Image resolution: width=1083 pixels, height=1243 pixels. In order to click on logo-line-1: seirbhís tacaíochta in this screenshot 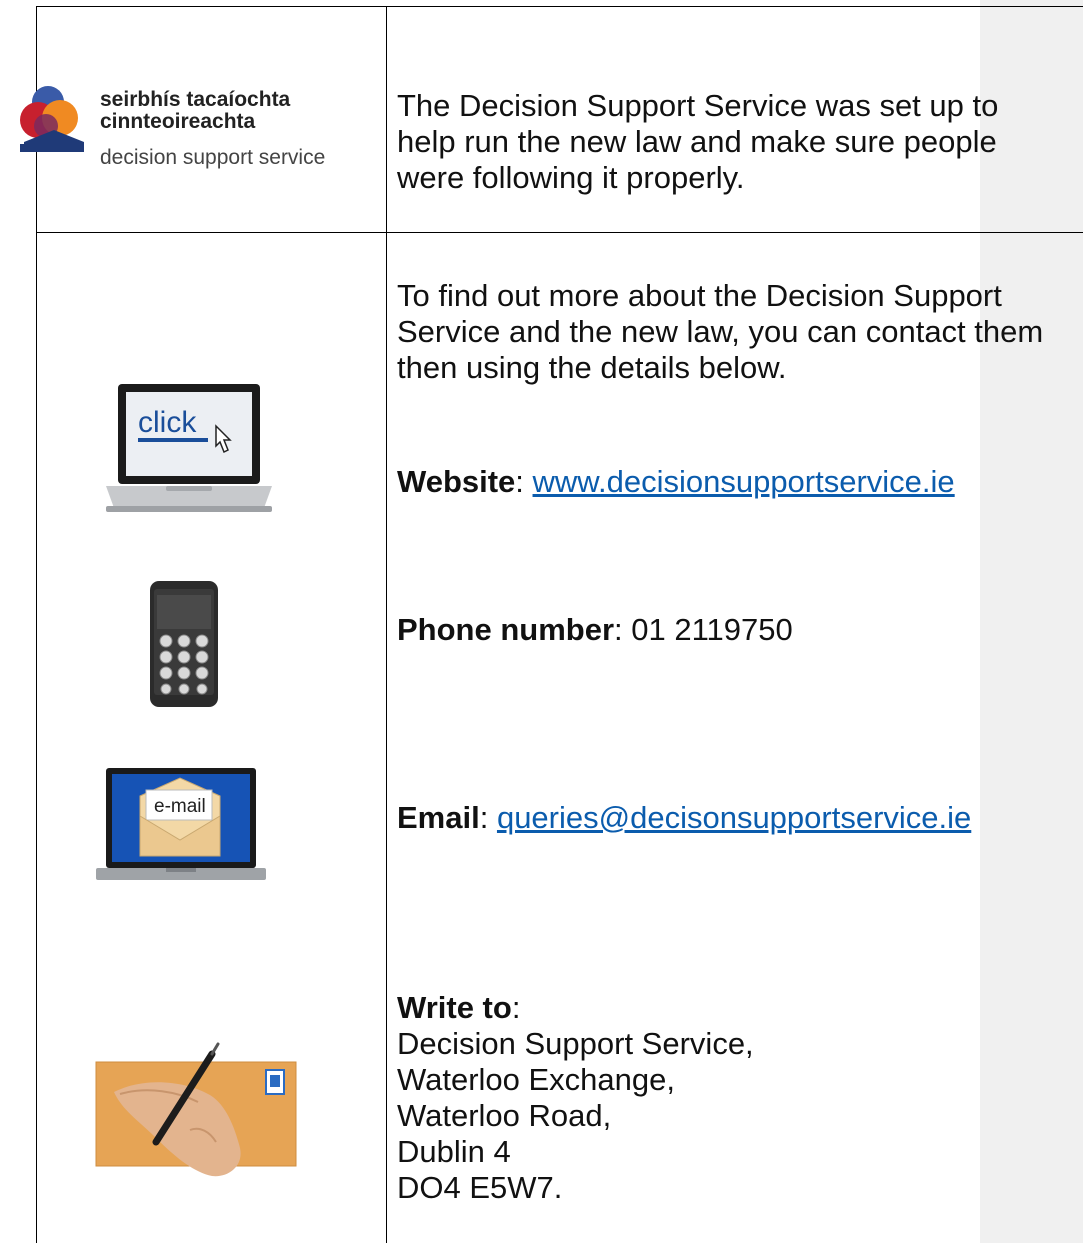, I will do `click(195, 99)`.